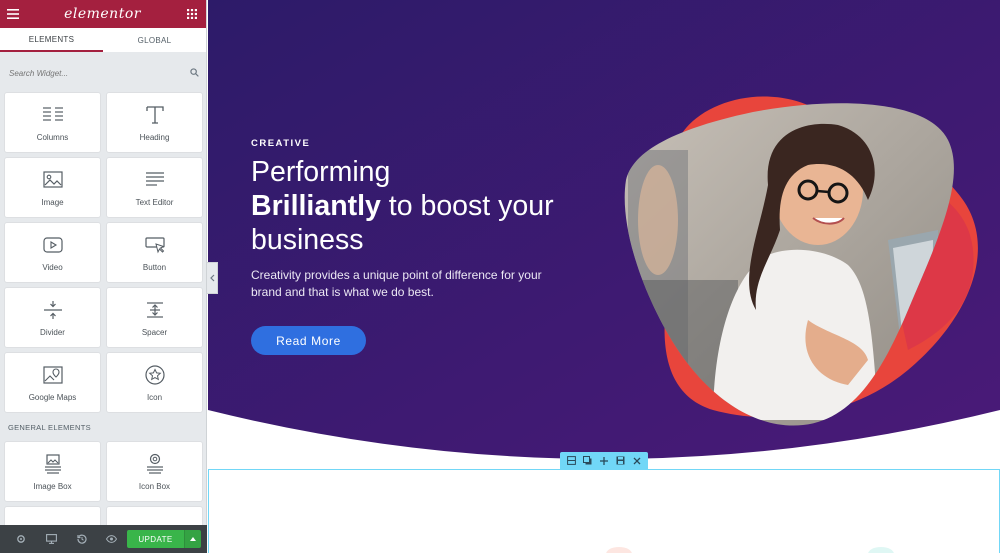 Image resolution: width=1000 pixels, height=553 pixels. I want to click on elementor-logo: elementor, so click(102, 14).